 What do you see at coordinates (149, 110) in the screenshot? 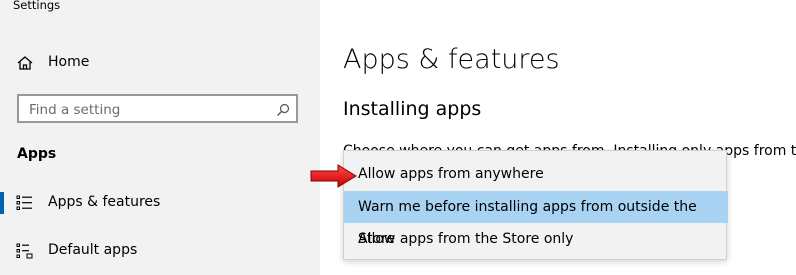
I see `search-input` at bounding box center [149, 110].